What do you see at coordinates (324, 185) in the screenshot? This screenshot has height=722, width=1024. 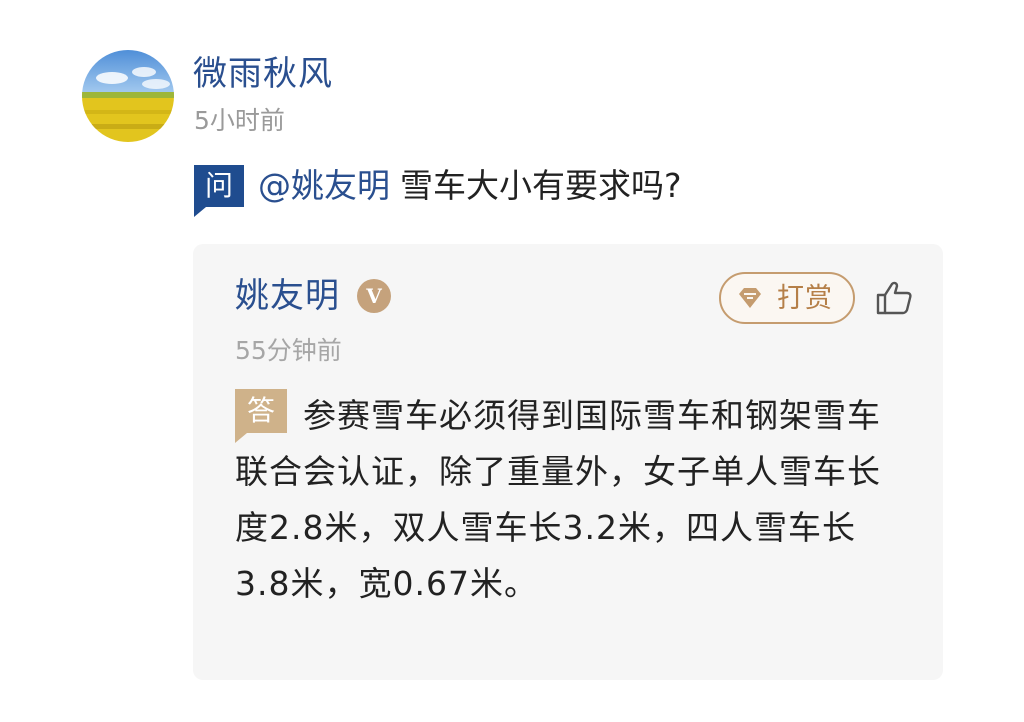 I see `mention-link: @姚友明` at bounding box center [324, 185].